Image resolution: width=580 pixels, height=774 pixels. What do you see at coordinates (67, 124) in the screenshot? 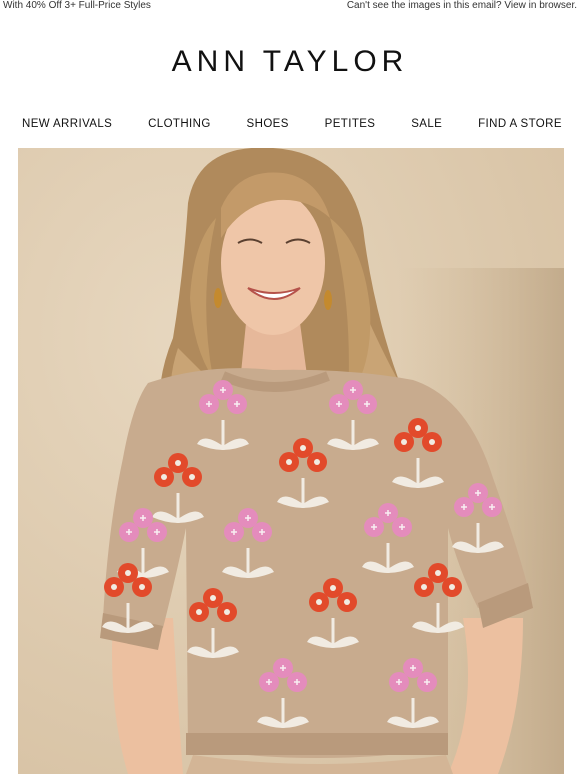
I see `nav-item-new-arrivals: NEW ARRIVALS` at bounding box center [67, 124].